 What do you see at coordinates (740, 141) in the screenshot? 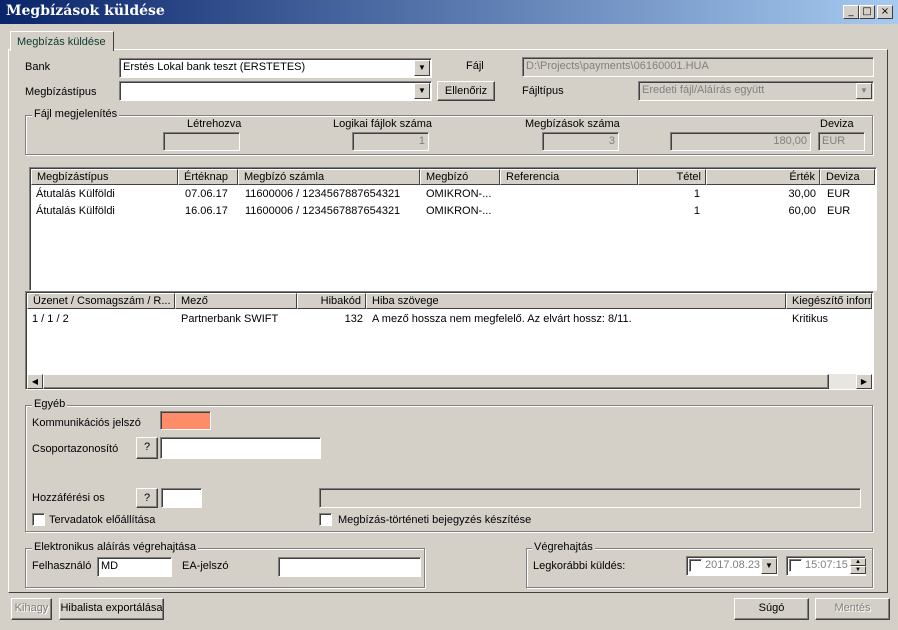
I see `total-amount-field: 180,00` at bounding box center [740, 141].